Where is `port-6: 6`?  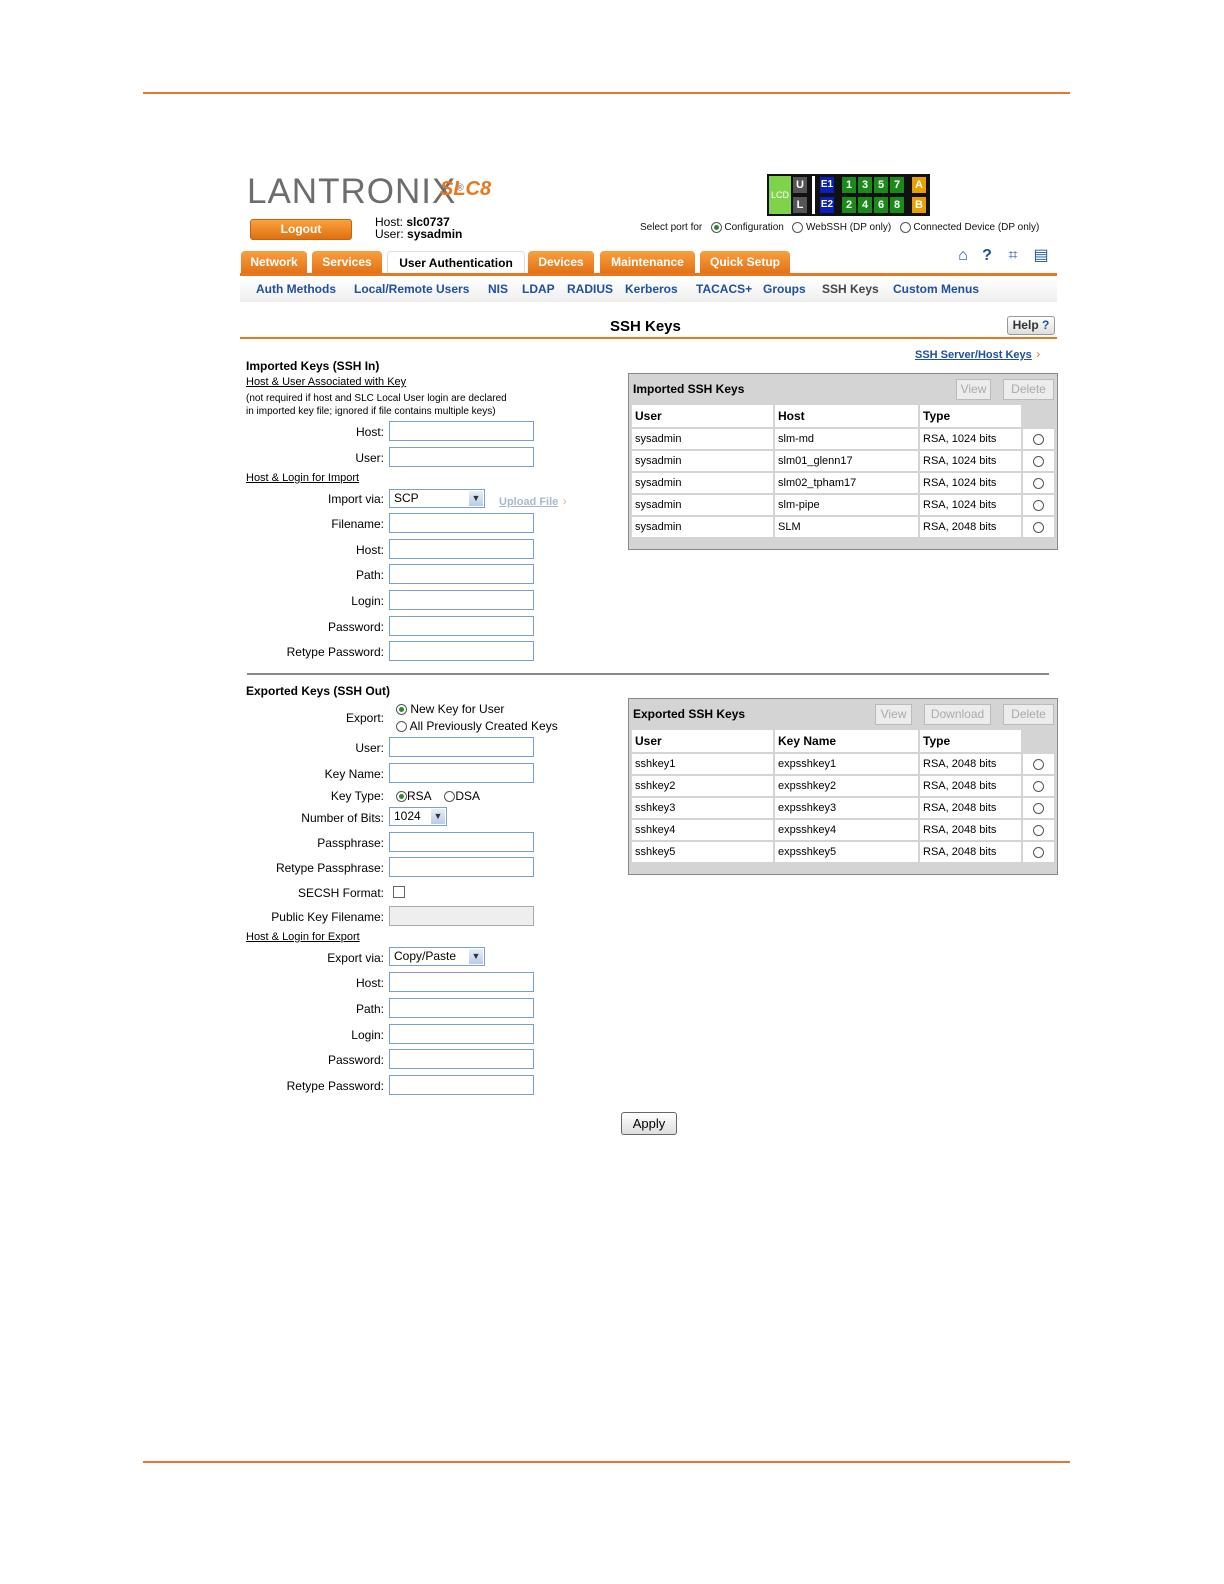 port-6: 6 is located at coordinates (881, 205).